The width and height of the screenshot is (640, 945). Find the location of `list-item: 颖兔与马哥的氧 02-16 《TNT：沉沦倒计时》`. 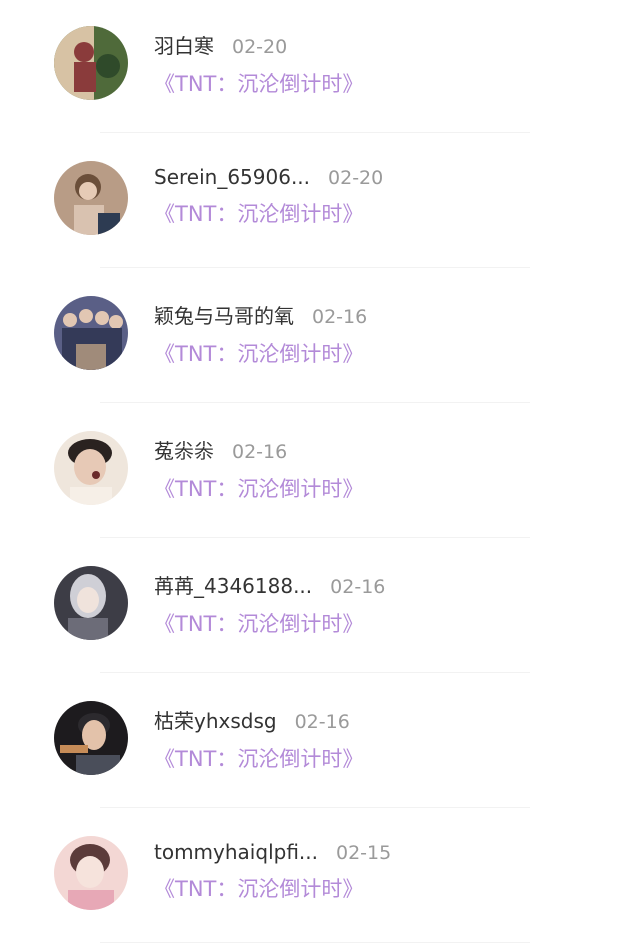

list-item: 颖兔与马哥的氧 02-16 《TNT：沉沦倒计时》 is located at coordinates (320, 337).